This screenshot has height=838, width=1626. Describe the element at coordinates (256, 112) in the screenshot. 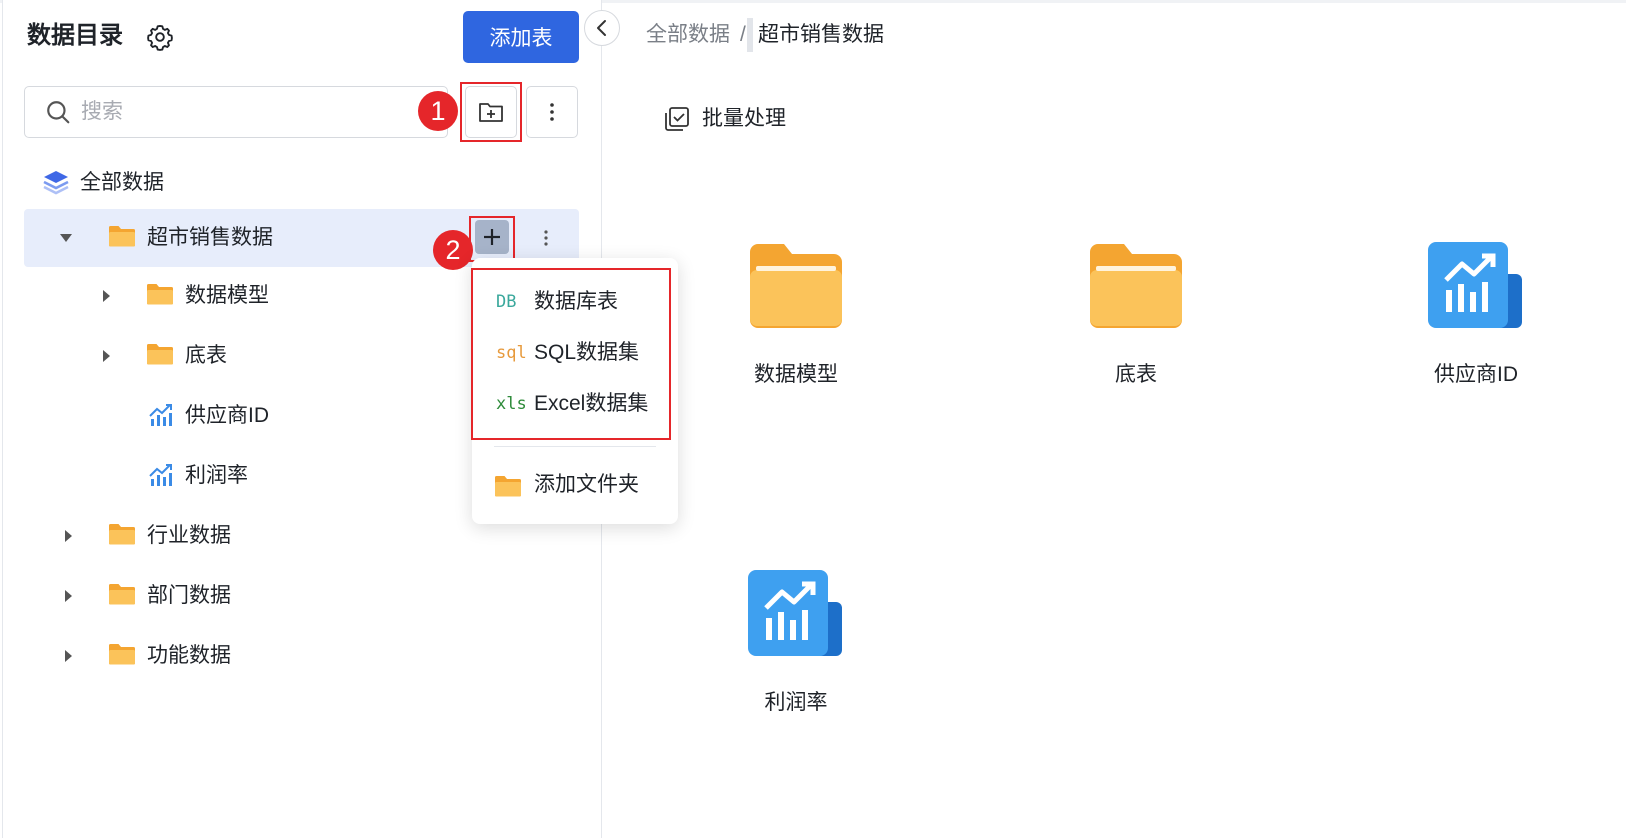

I see `search-input` at that location.